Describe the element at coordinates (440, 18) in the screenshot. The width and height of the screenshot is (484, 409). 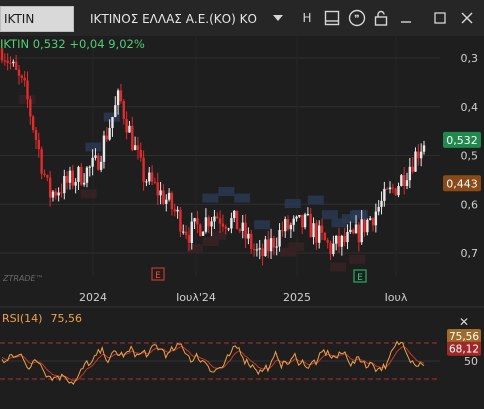
I see `maximize-icon` at that location.